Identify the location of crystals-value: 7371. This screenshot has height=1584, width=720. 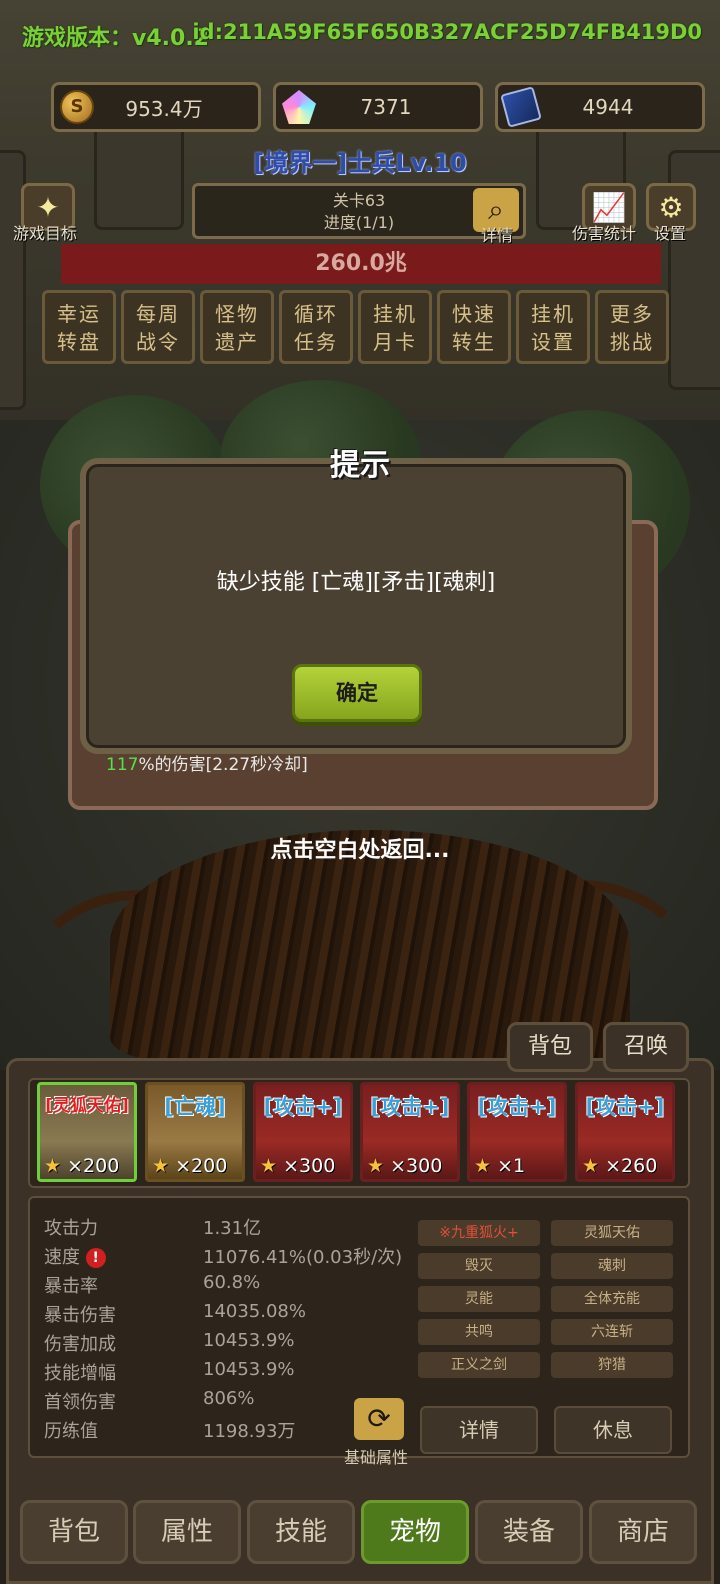
(386, 107).